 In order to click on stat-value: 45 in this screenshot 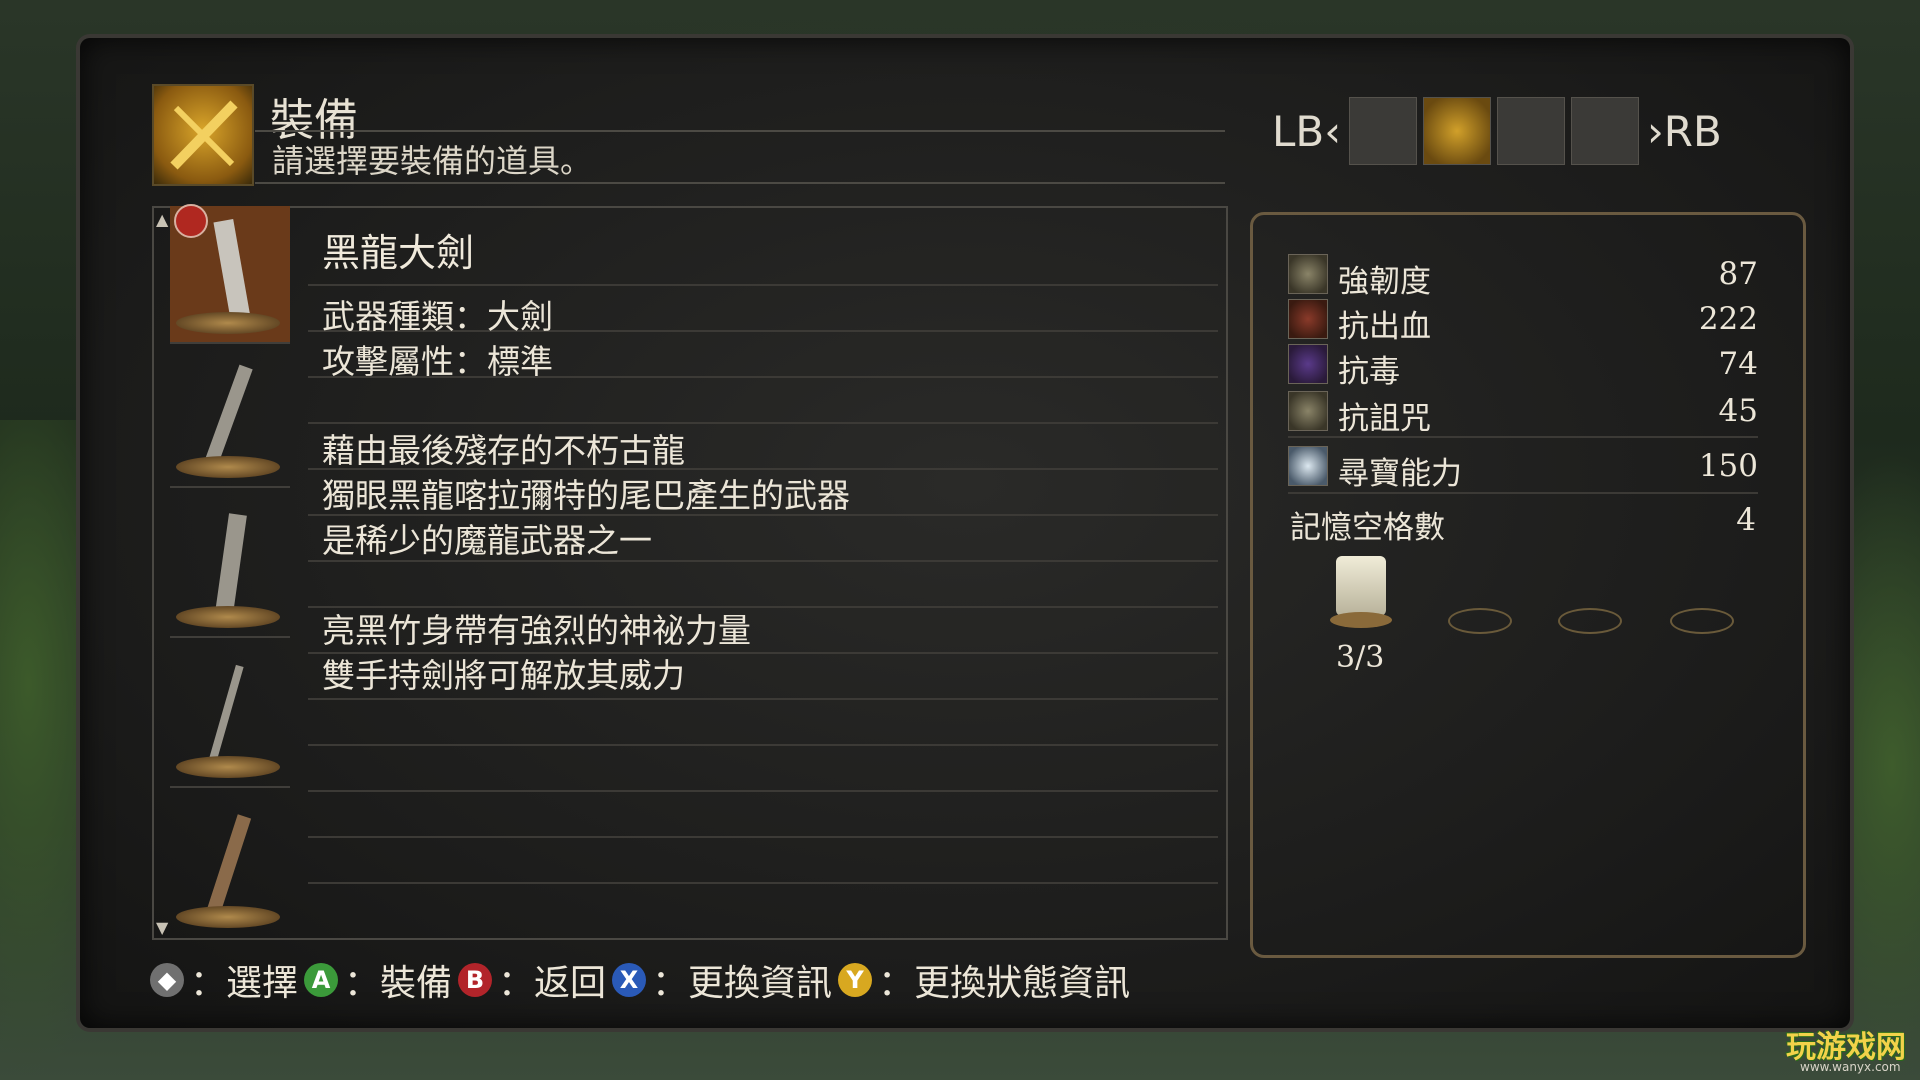, I will do `click(1738, 411)`.